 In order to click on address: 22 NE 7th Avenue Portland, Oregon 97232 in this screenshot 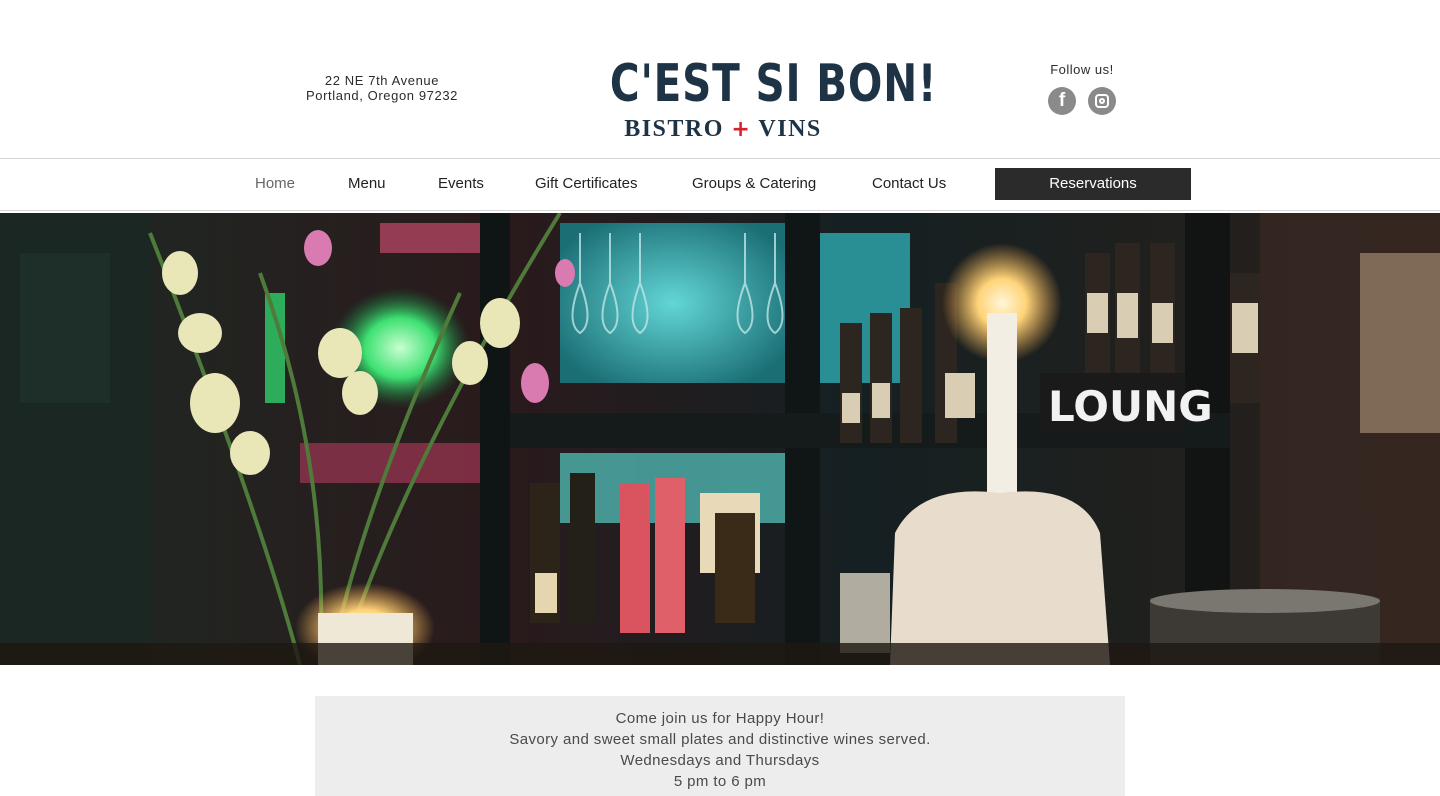, I will do `click(382, 88)`.